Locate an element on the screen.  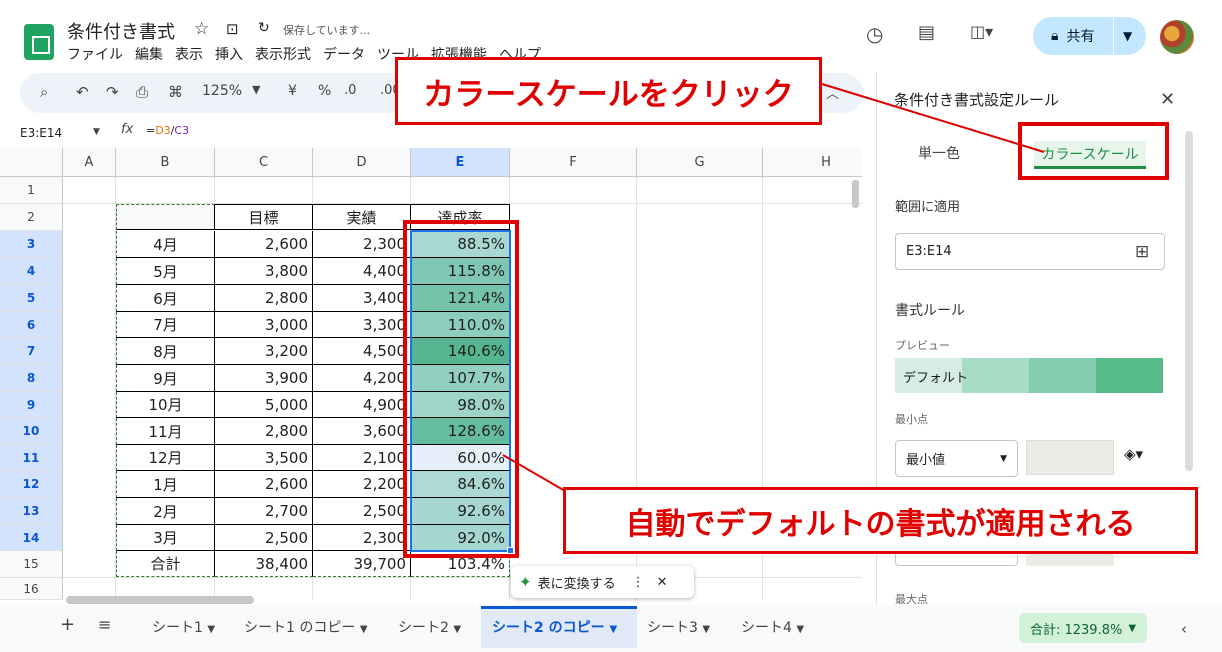
grid-select-icon: ⊞ is located at coordinates (1142, 252).